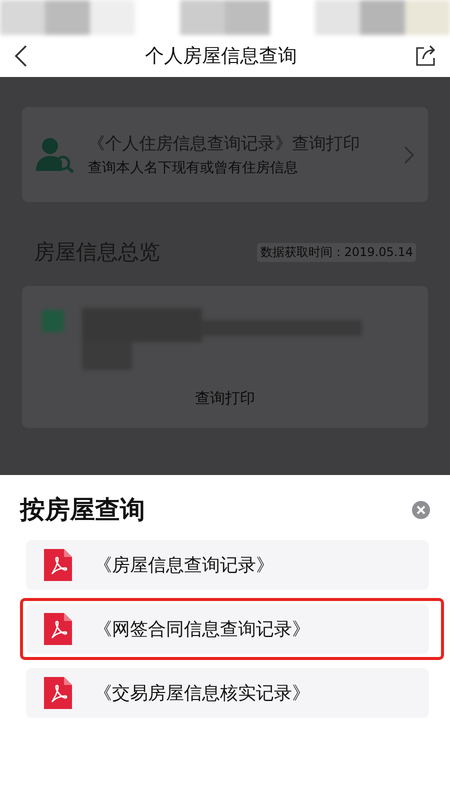 This screenshot has height=801, width=450. What do you see at coordinates (425, 56) in the screenshot?
I see `share-icon` at bounding box center [425, 56].